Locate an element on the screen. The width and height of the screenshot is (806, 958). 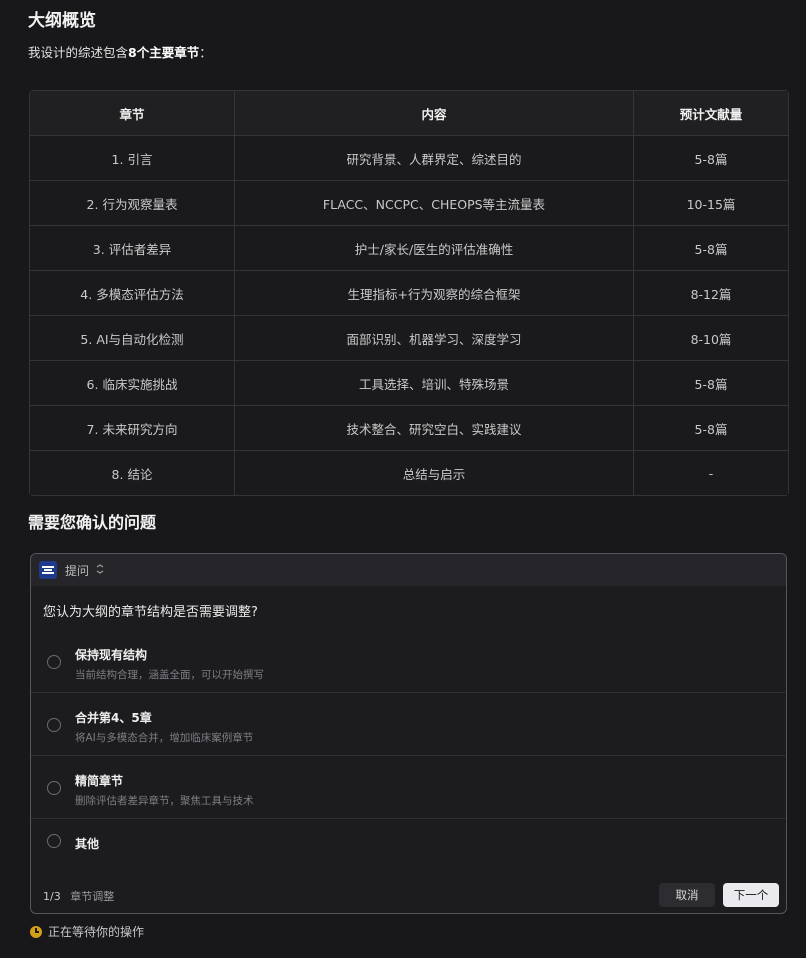
chapter-cell: 8. 结论 is located at coordinates (132, 473).